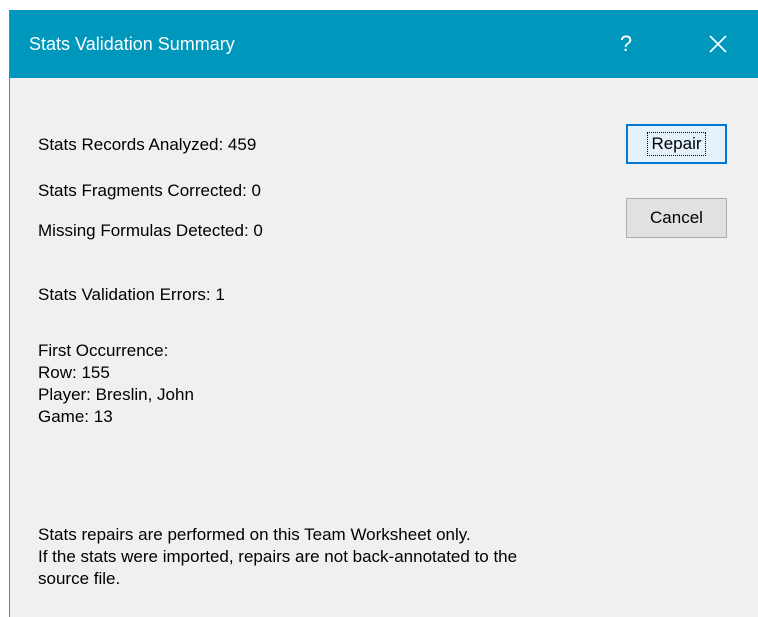  I want to click on cancel-button: Cancel, so click(676, 218).